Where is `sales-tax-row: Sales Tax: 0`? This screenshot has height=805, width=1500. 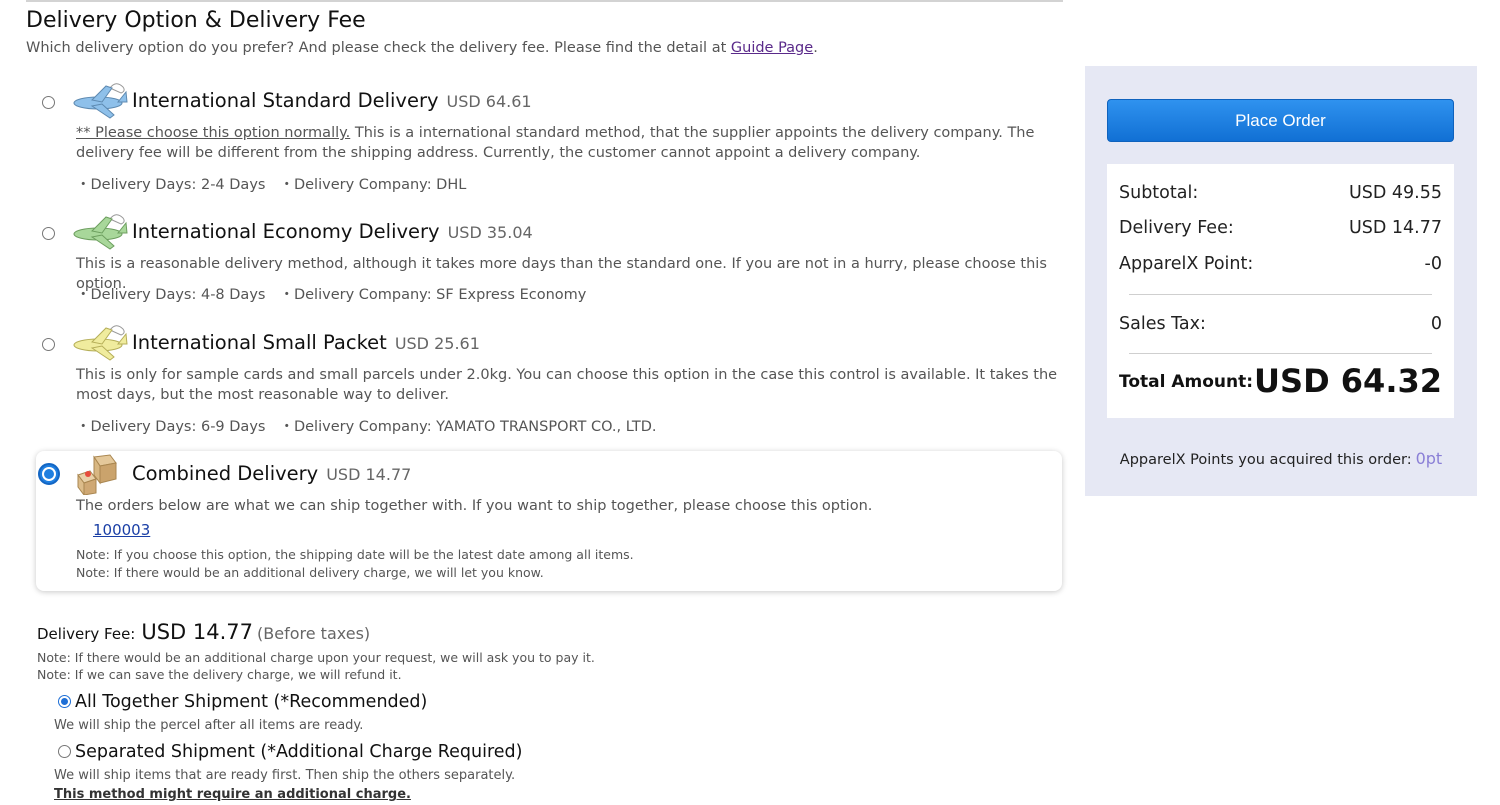 sales-tax-row: Sales Tax: 0 is located at coordinates (1280, 324).